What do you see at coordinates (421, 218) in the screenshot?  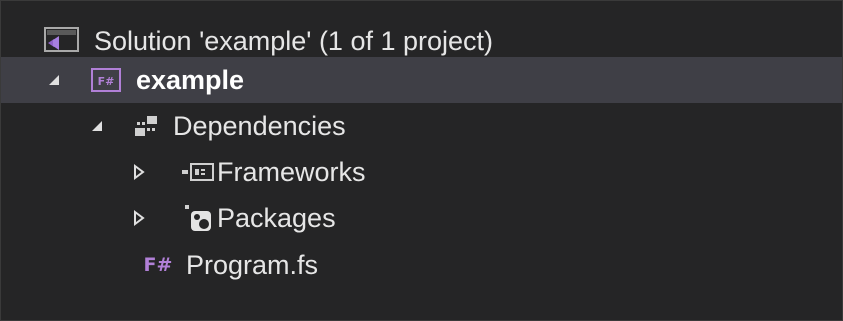 I see `tree-item-packages: Packages` at bounding box center [421, 218].